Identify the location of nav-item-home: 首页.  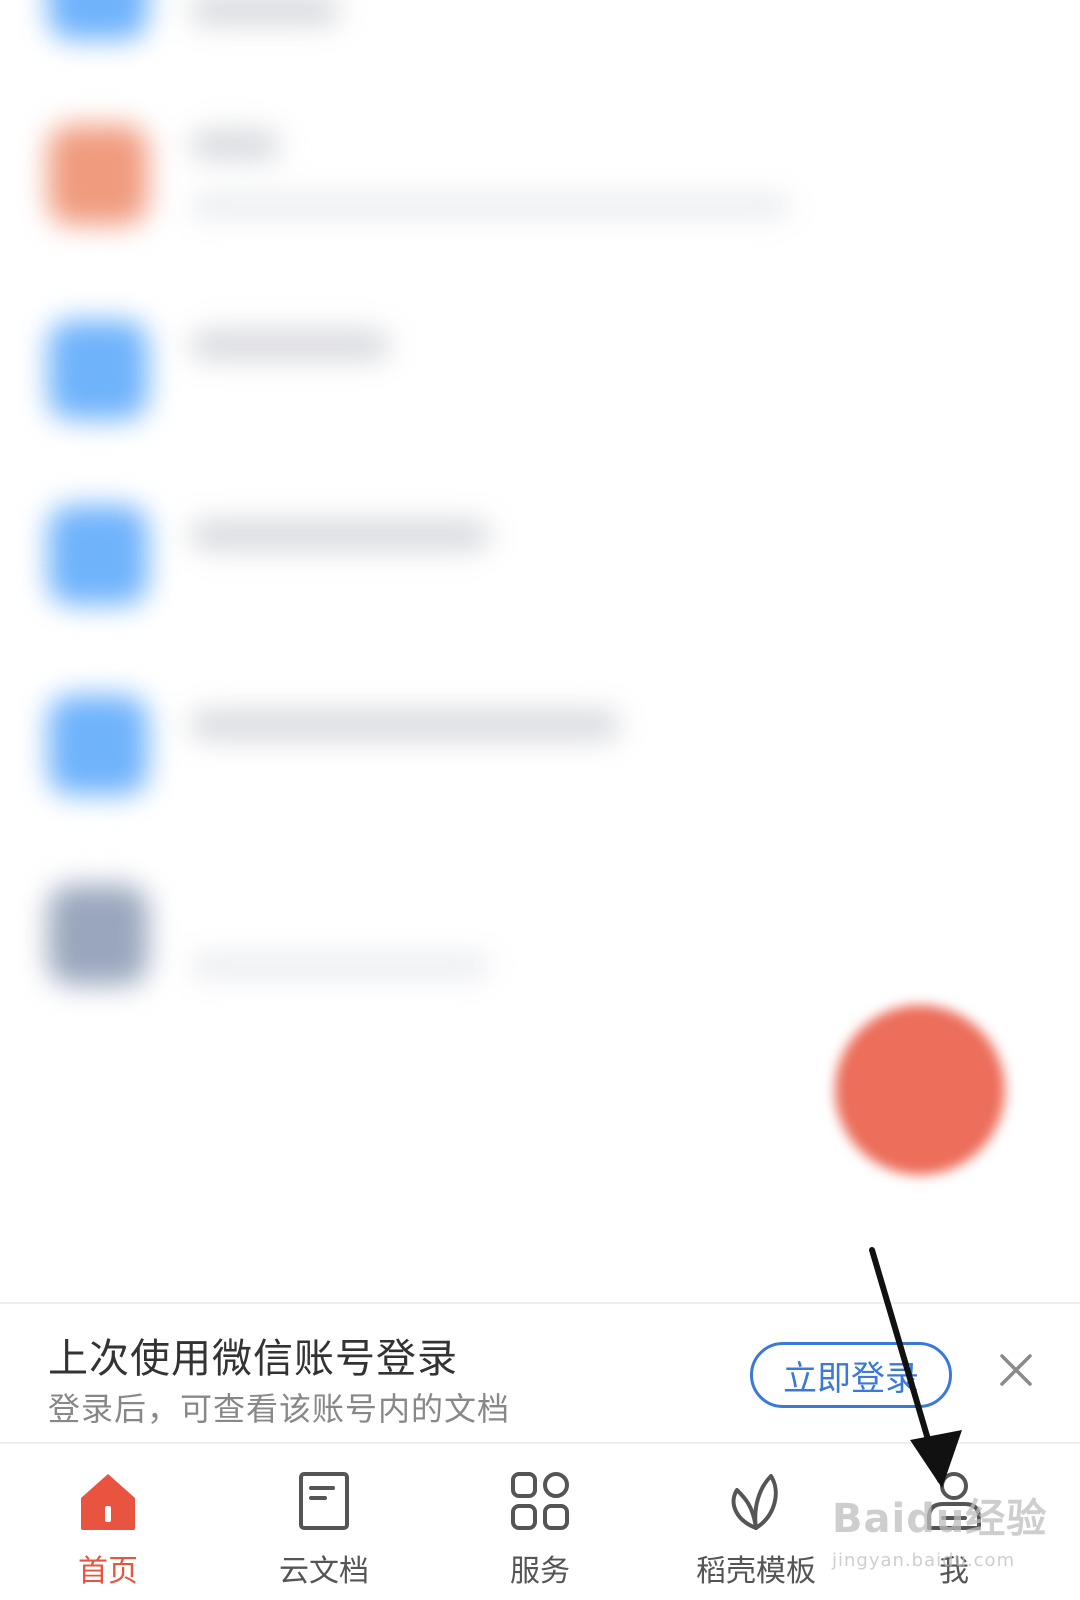
(108, 1523).